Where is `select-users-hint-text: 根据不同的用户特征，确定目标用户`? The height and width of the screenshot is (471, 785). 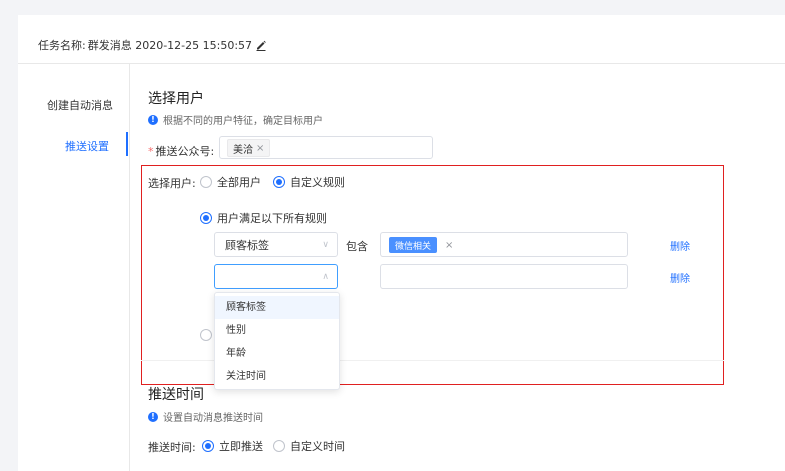
select-users-hint-text: 根据不同的用户特征，确定目标用户 is located at coordinates (243, 121).